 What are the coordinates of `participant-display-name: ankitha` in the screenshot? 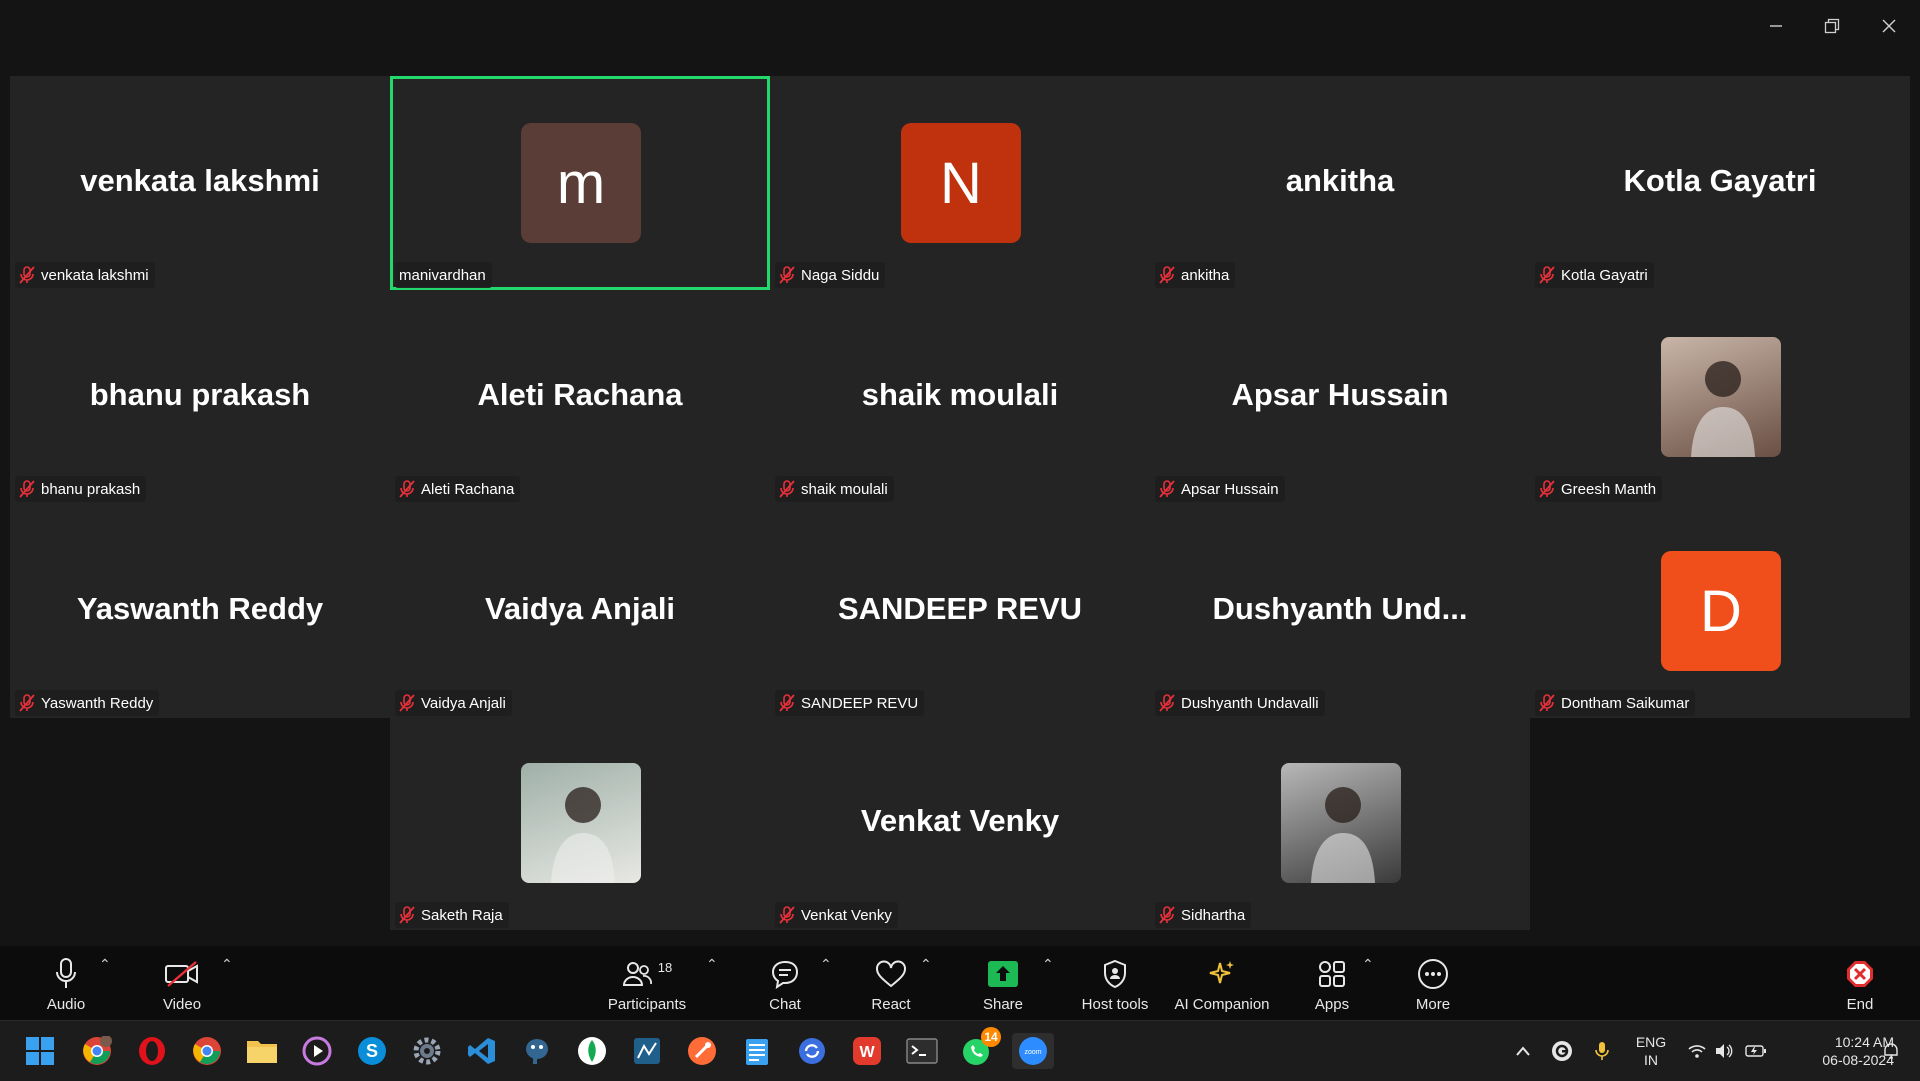 It's located at (1340, 180).